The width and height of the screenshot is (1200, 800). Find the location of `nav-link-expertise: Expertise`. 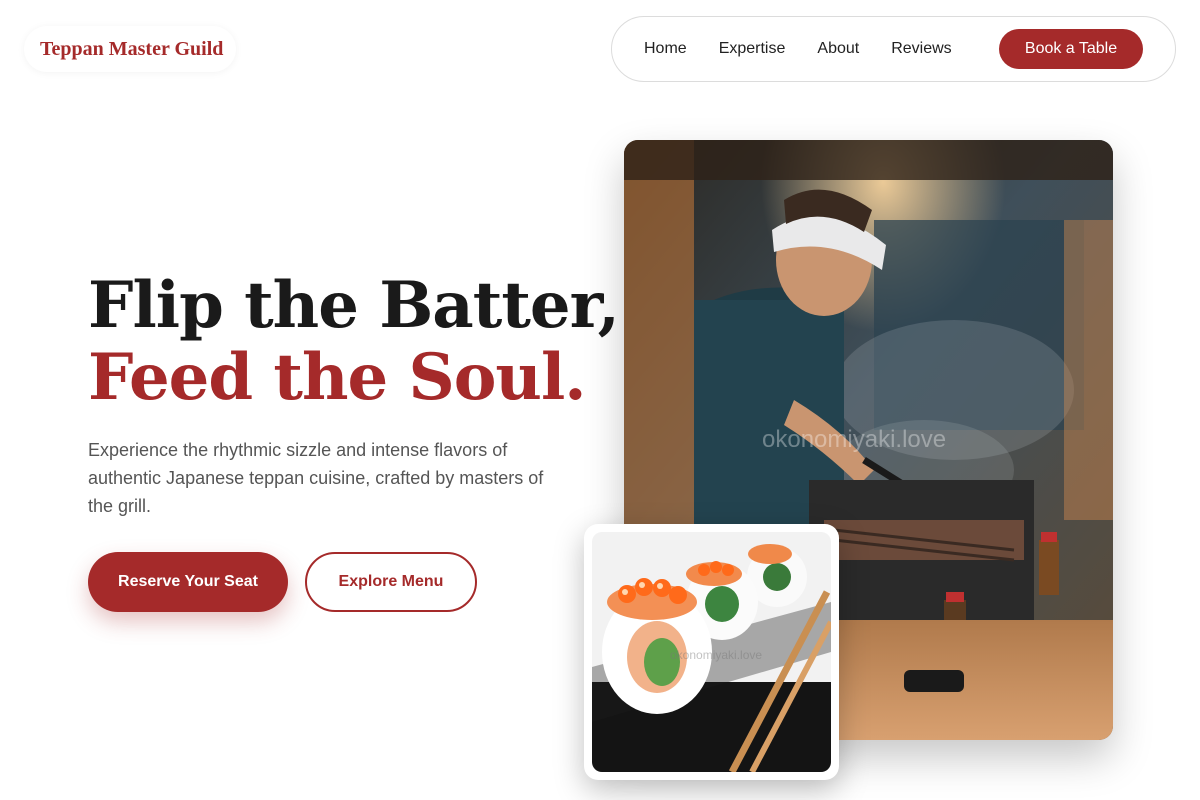

nav-link-expertise: Expertise is located at coordinates (752, 49).